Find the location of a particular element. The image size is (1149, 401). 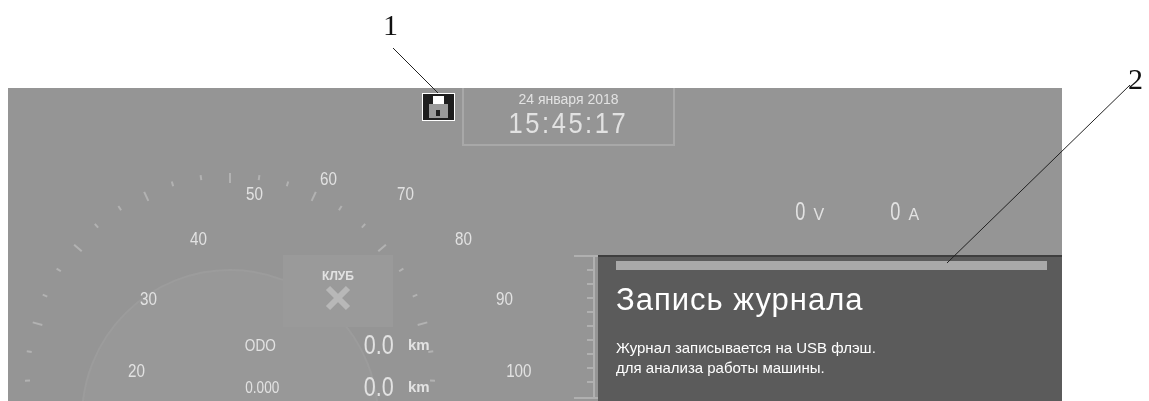

odometer-label: 0.000 is located at coordinates (262, 388).